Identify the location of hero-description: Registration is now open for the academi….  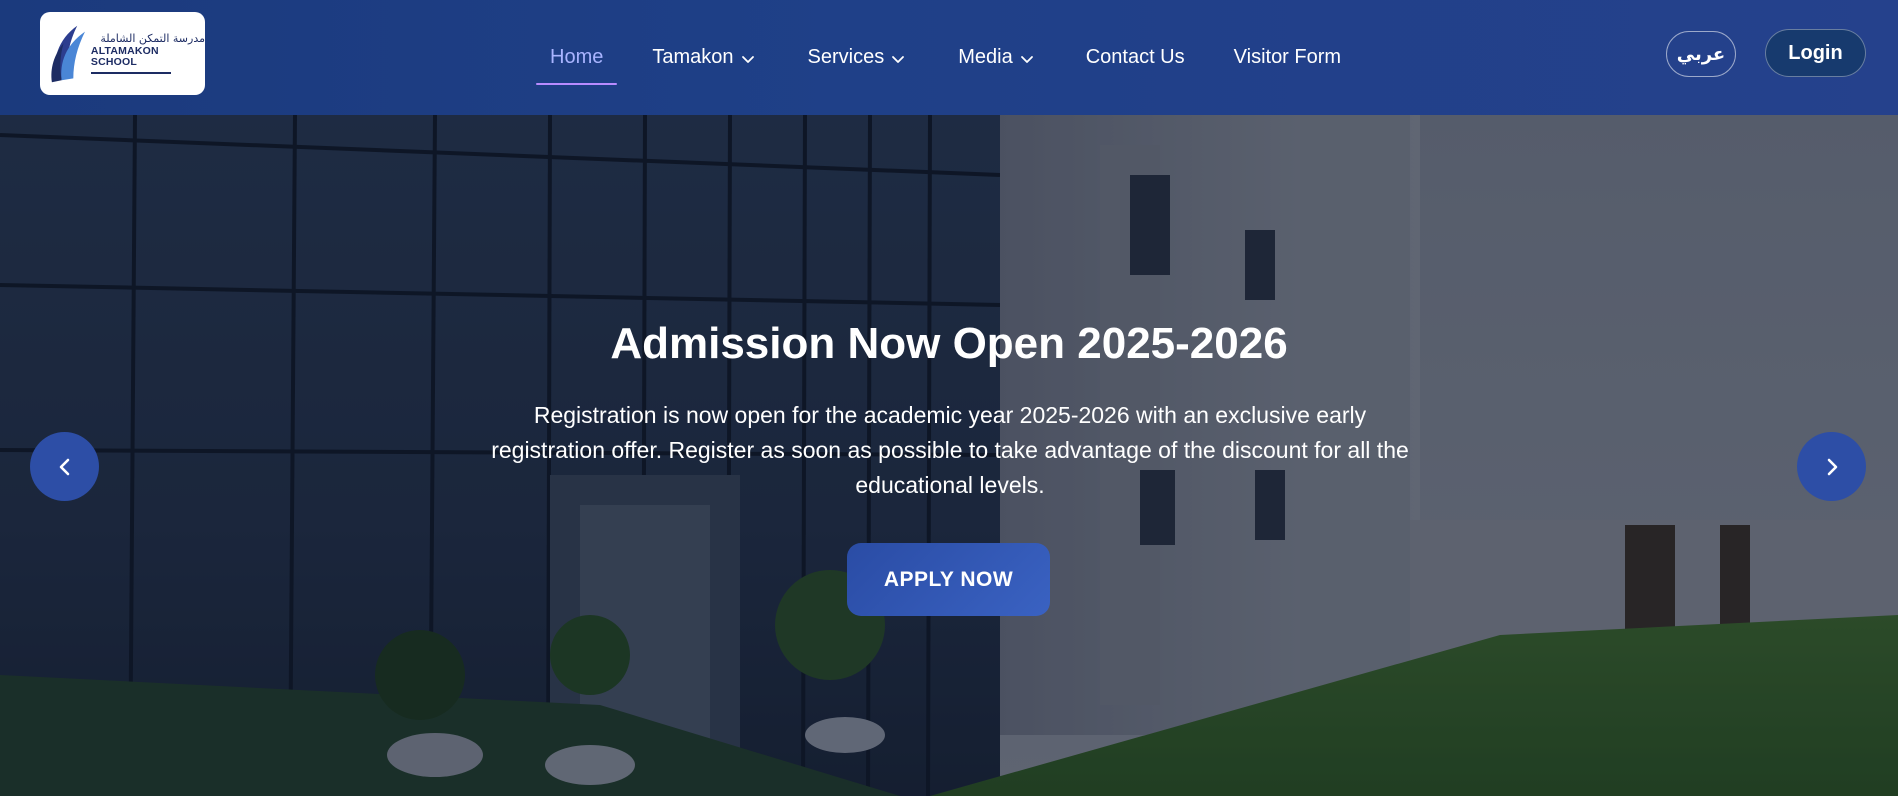
(950, 450).